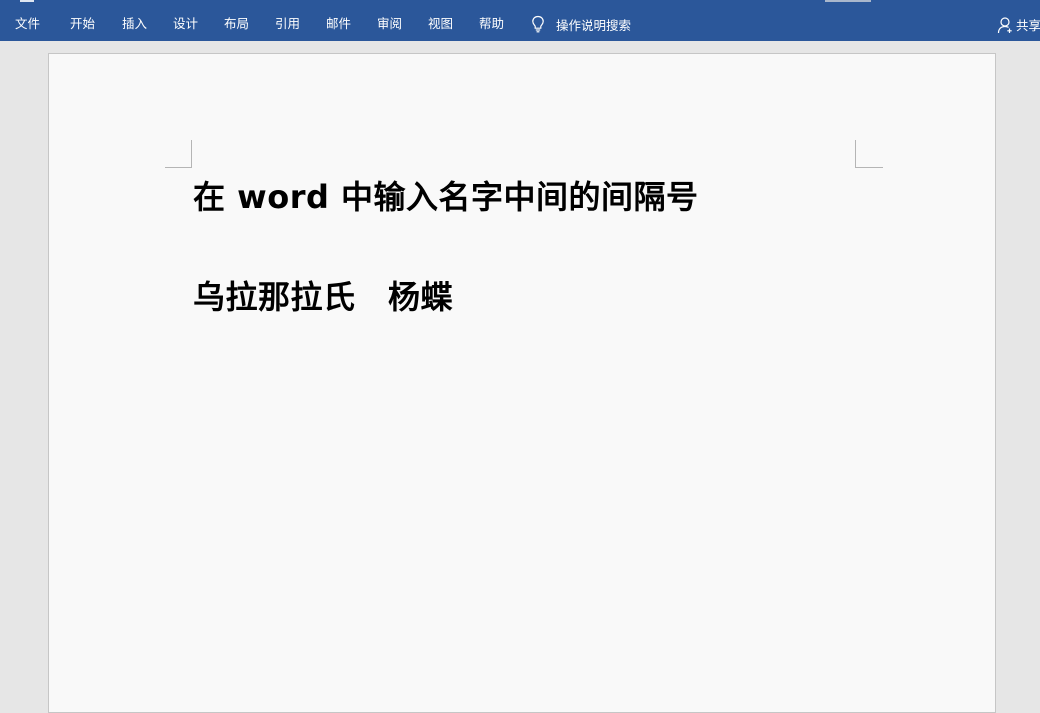 Image resolution: width=1040 pixels, height=713 pixels. What do you see at coordinates (446, 195) in the screenshot?
I see `document-text-line: 在 word 中输入名字中间的间隔号` at bounding box center [446, 195].